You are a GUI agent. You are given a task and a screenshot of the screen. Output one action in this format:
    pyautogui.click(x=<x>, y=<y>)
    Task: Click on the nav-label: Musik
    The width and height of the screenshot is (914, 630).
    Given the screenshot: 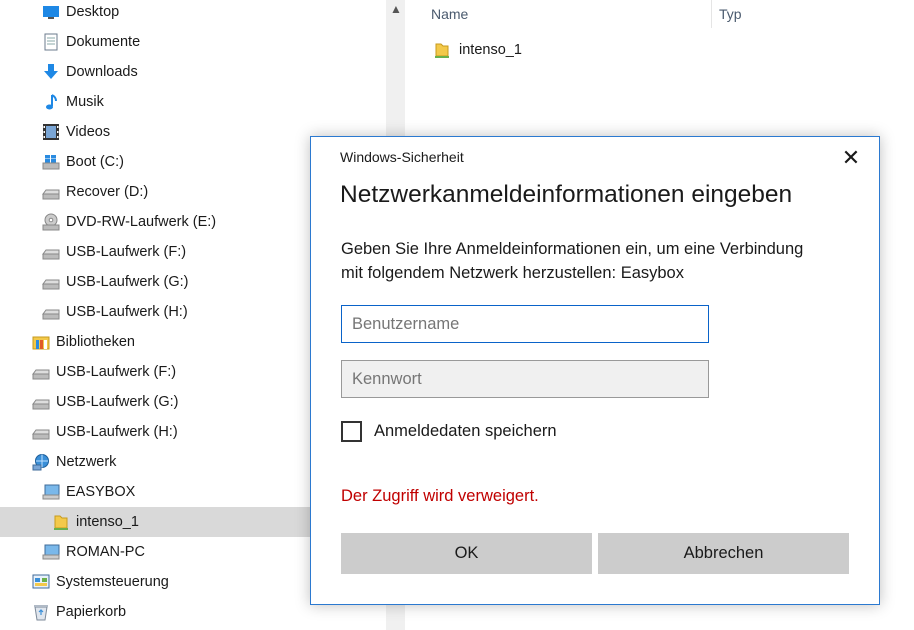 What is the action you would take?
    pyautogui.click(x=85, y=102)
    